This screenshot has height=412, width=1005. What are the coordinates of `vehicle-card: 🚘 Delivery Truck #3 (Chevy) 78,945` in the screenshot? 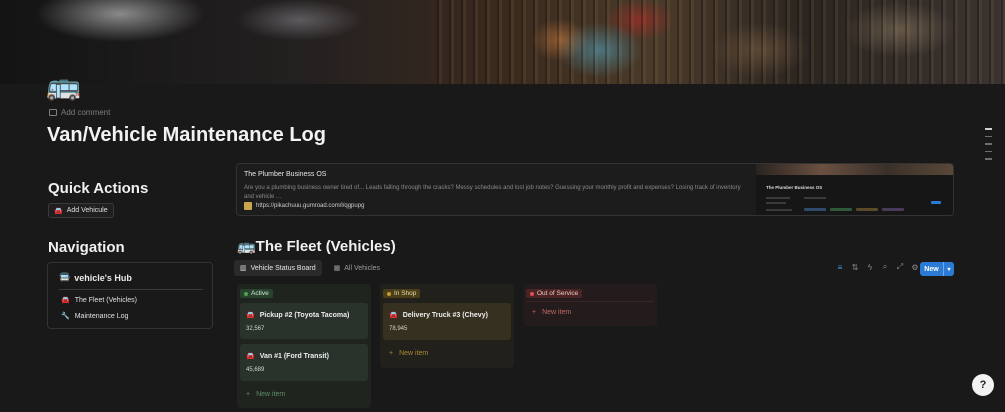 It's located at (447, 321).